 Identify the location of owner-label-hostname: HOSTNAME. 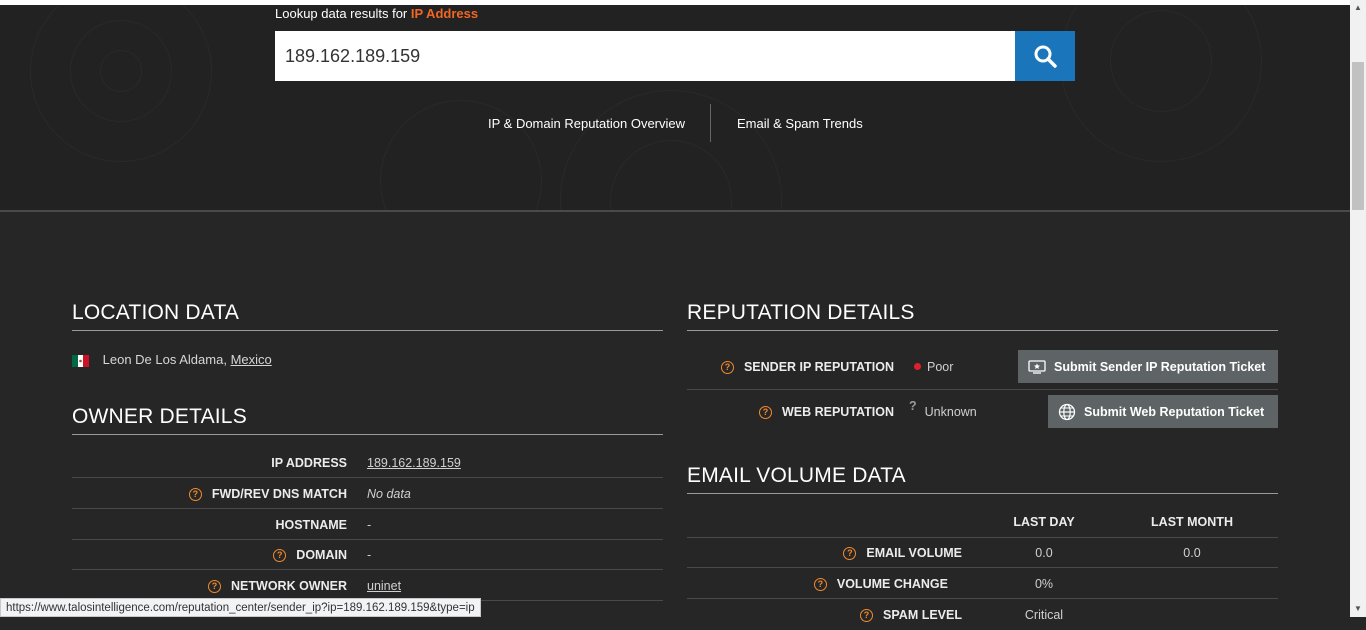
(311, 525).